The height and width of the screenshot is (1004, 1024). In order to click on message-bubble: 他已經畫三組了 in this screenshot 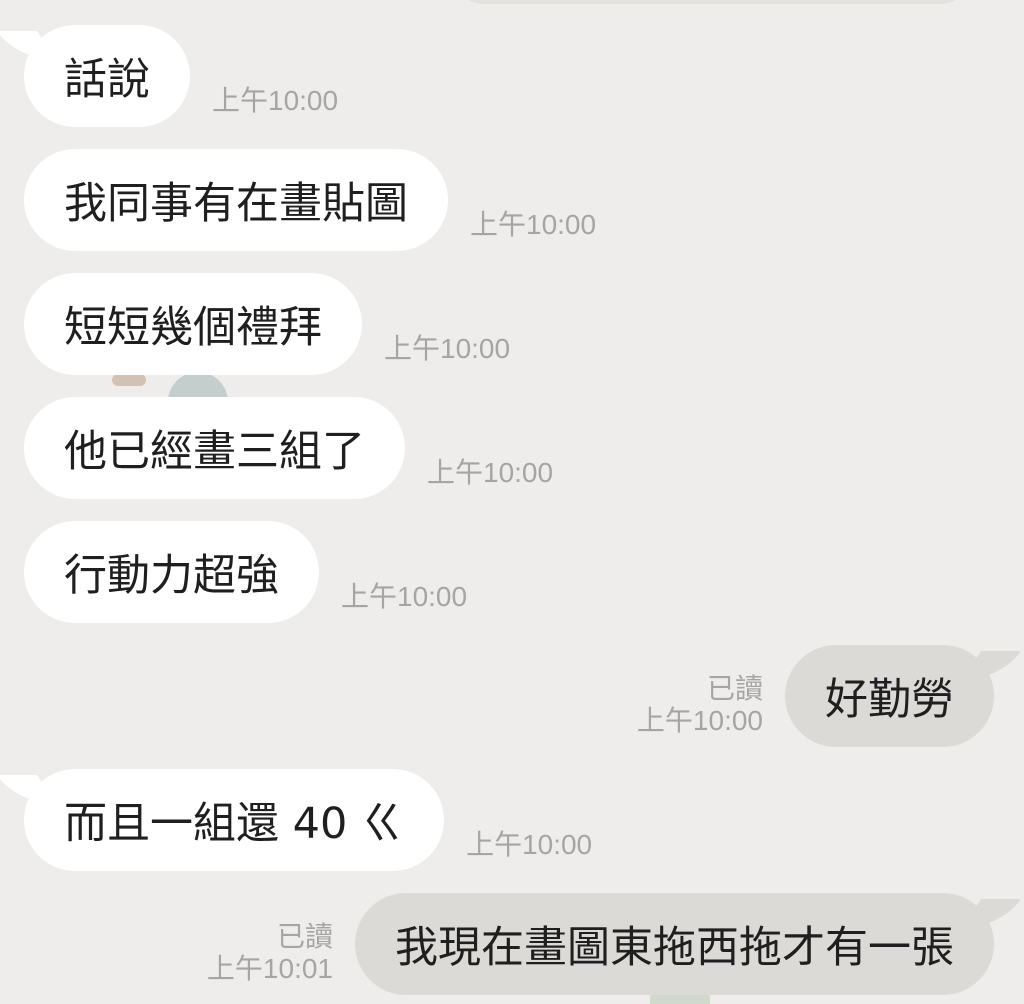, I will do `click(214, 448)`.